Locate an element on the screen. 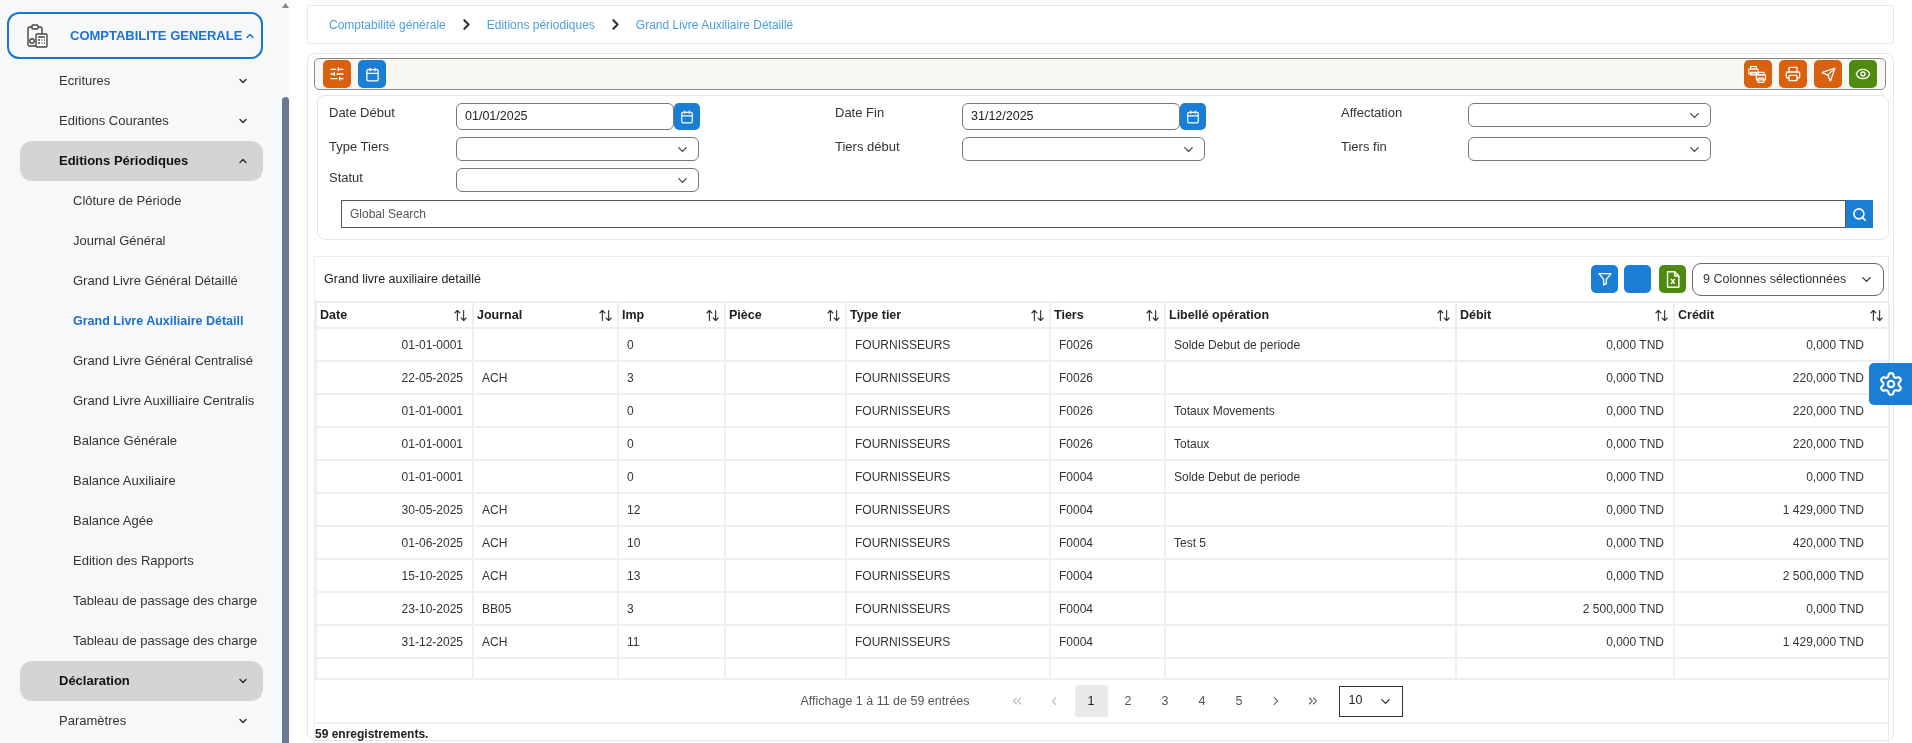  module-header: COMPTABILITE GENERALE is located at coordinates (135, 35).